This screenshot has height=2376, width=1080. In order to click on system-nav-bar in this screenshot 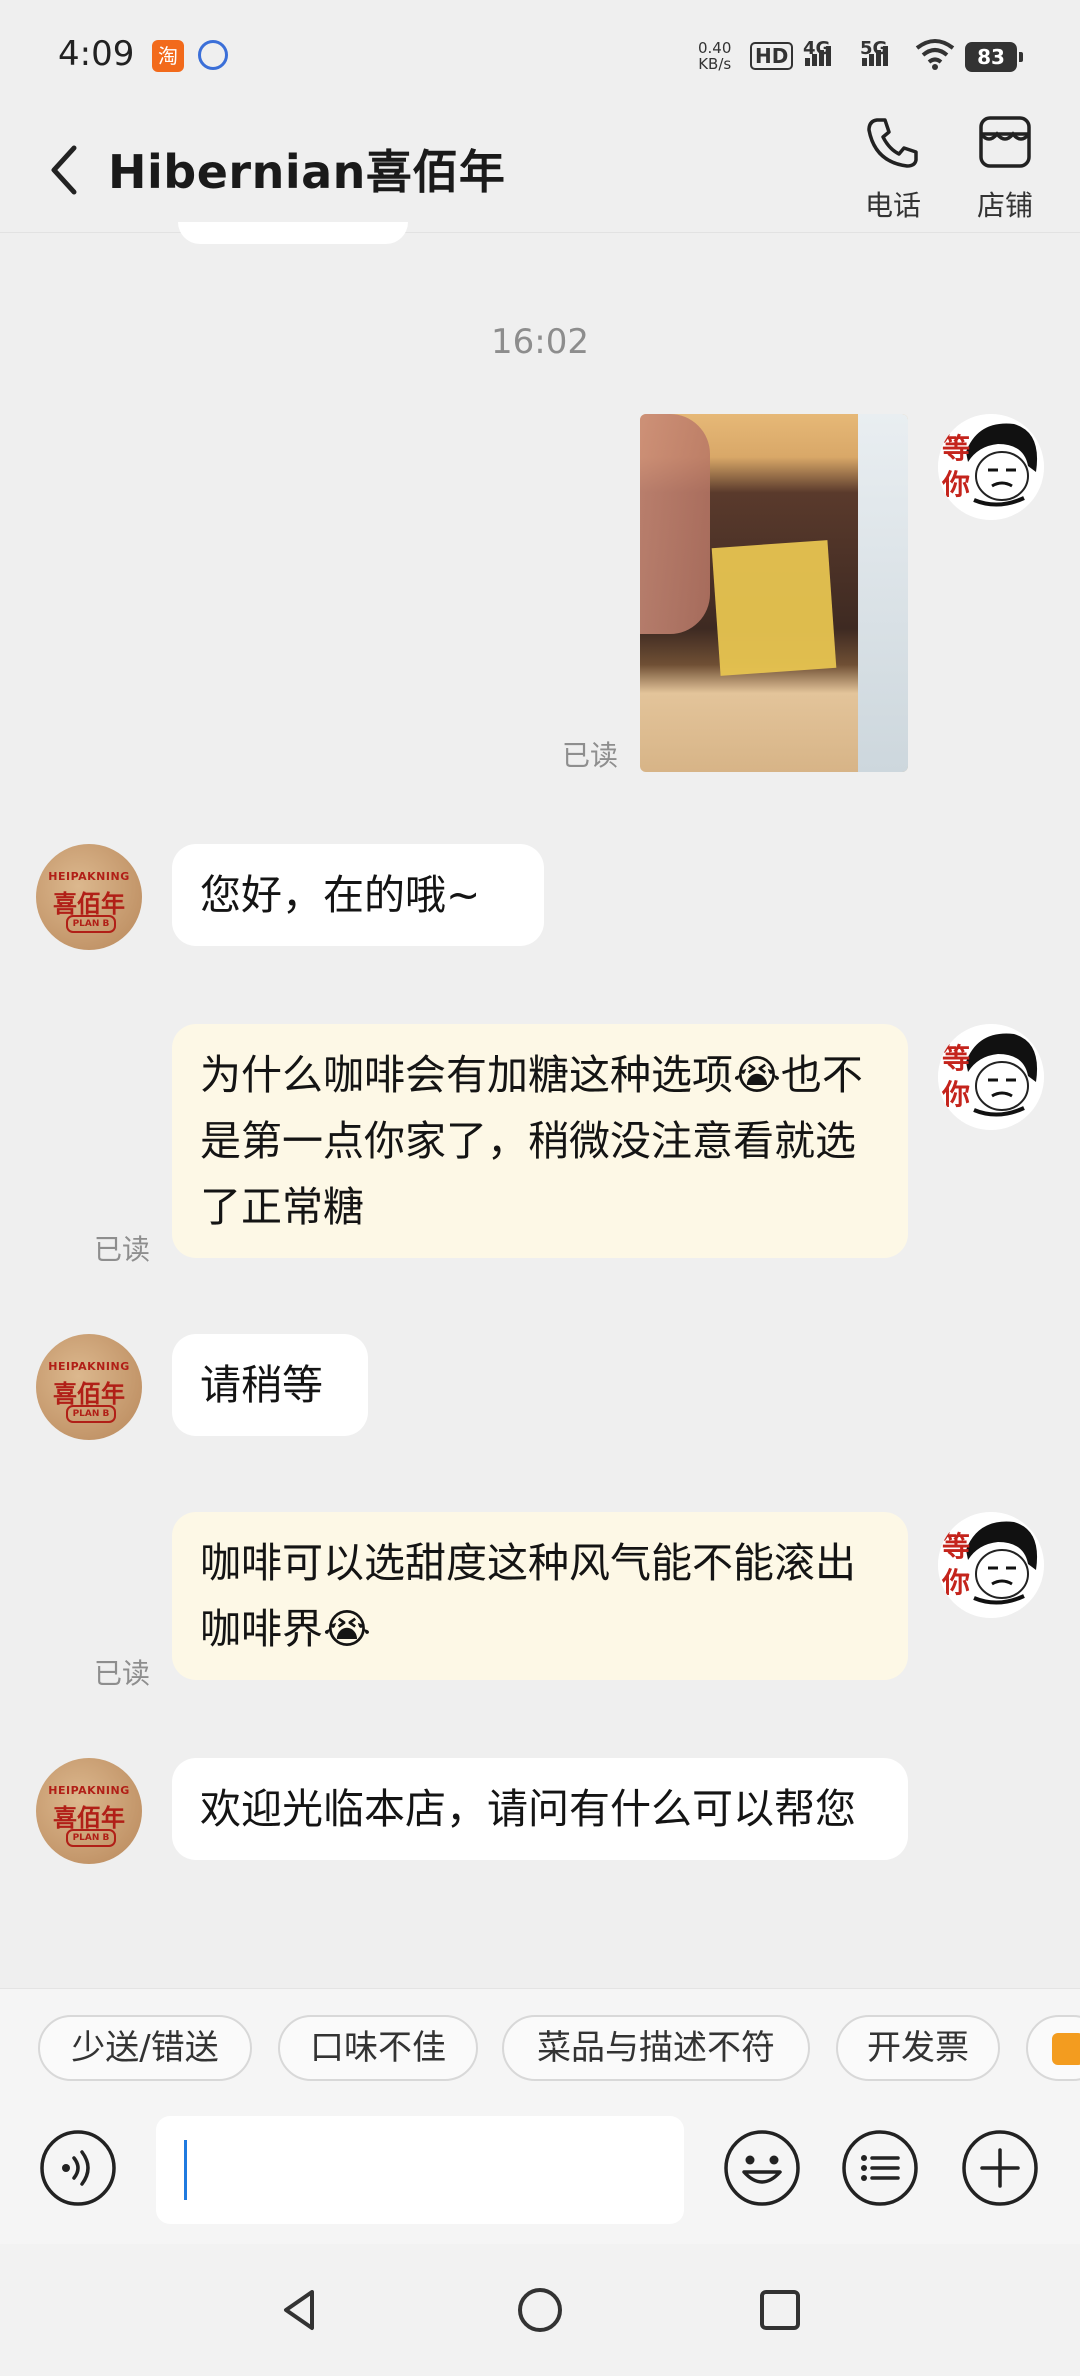, I will do `click(540, 2310)`.